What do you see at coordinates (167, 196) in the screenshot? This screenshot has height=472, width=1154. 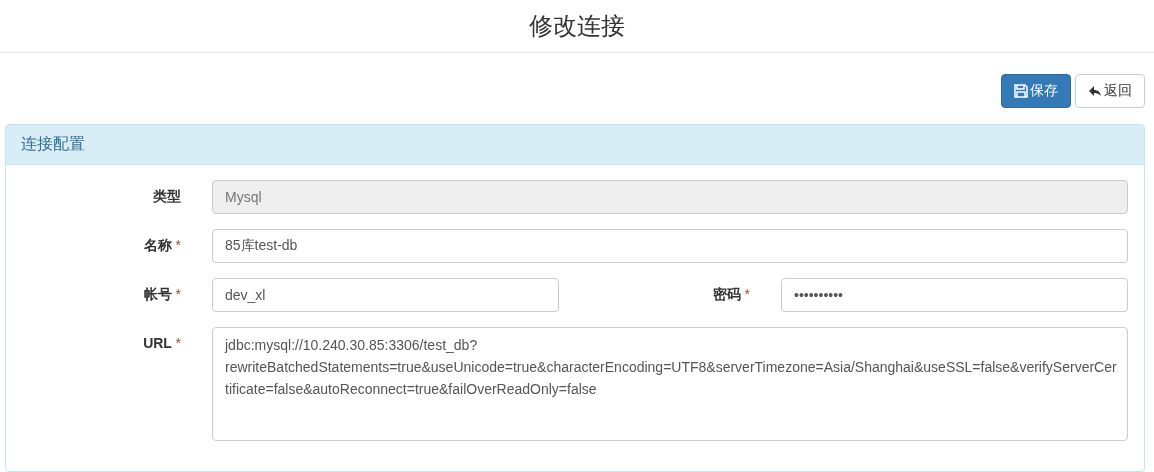 I see `field-label: 类型` at bounding box center [167, 196].